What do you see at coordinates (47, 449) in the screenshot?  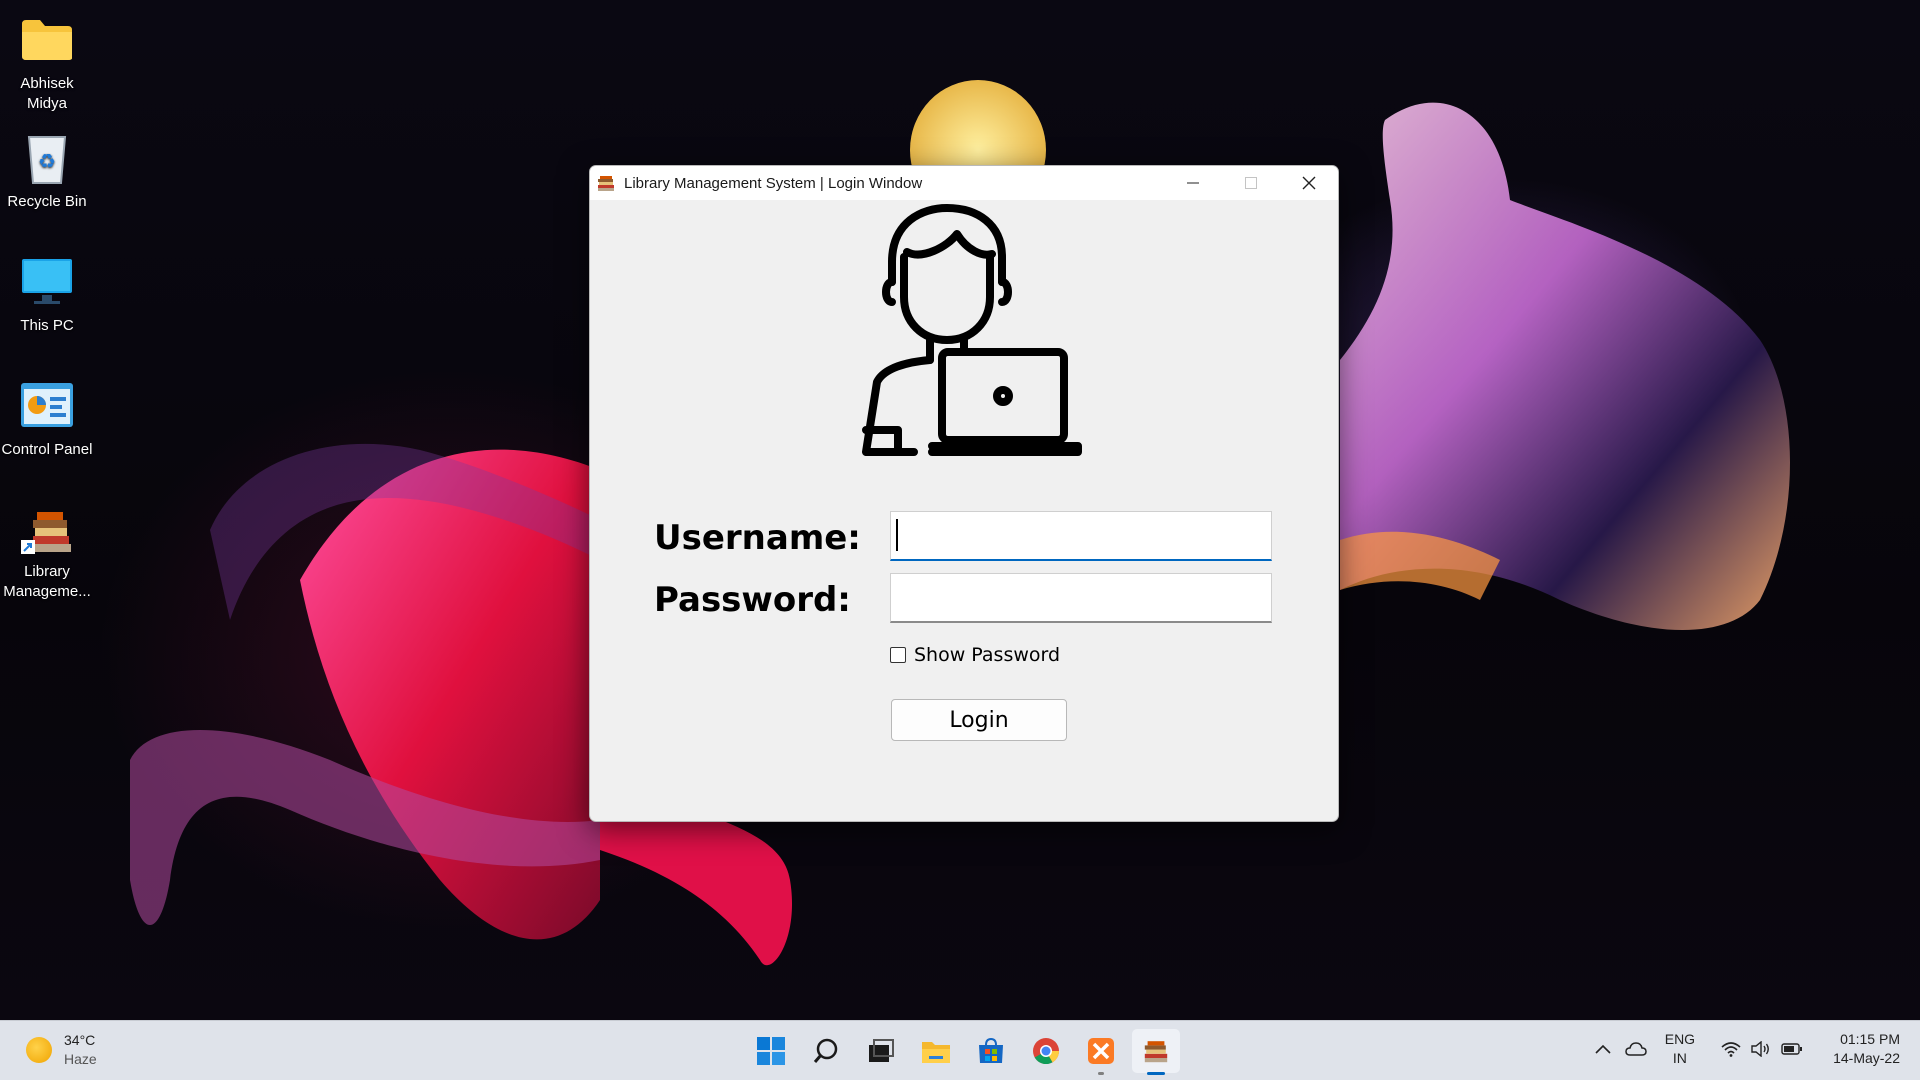 I see `desktop-icon-label: Control Panel` at bounding box center [47, 449].